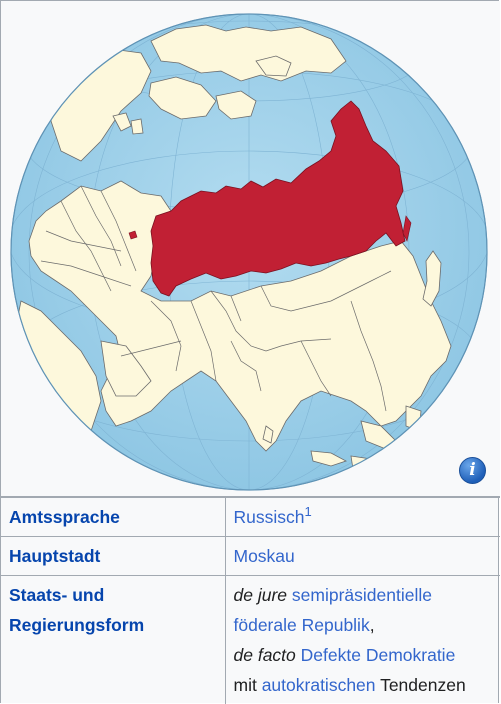  Describe the element at coordinates (472, 470) in the screenshot. I see `info-icon: i` at that location.